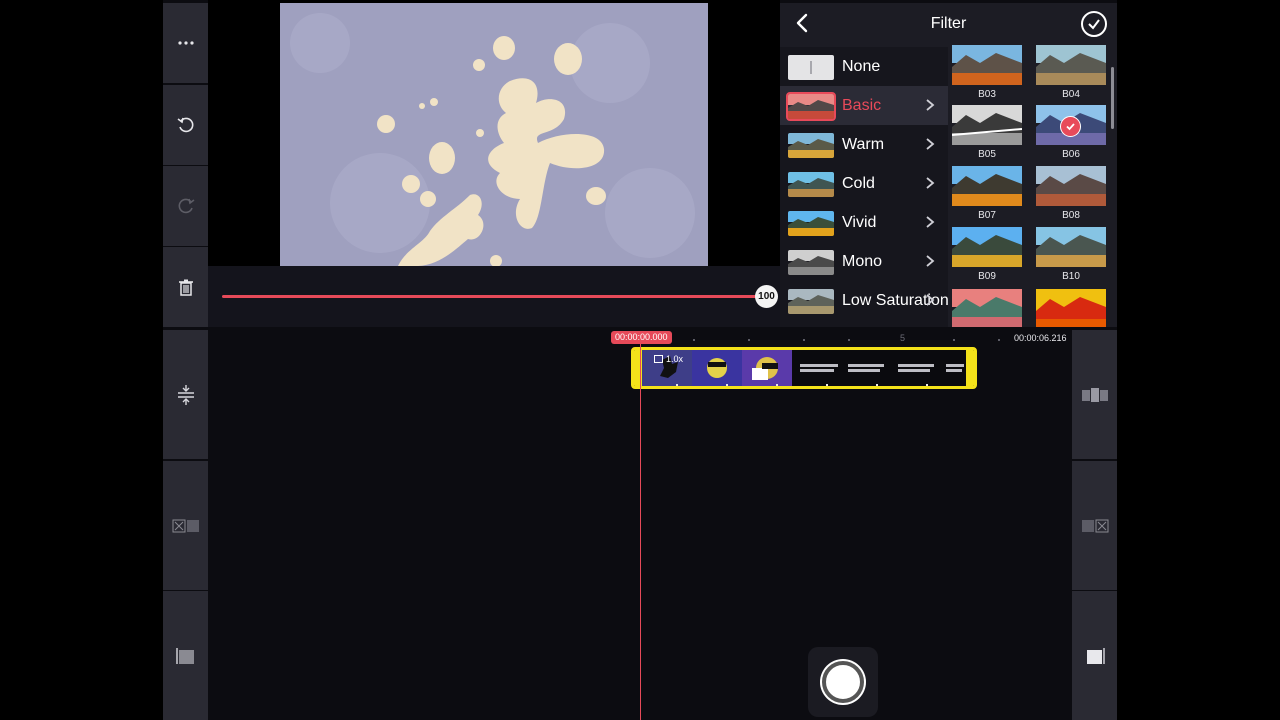  I want to click on filter-b03, so click(987, 65).